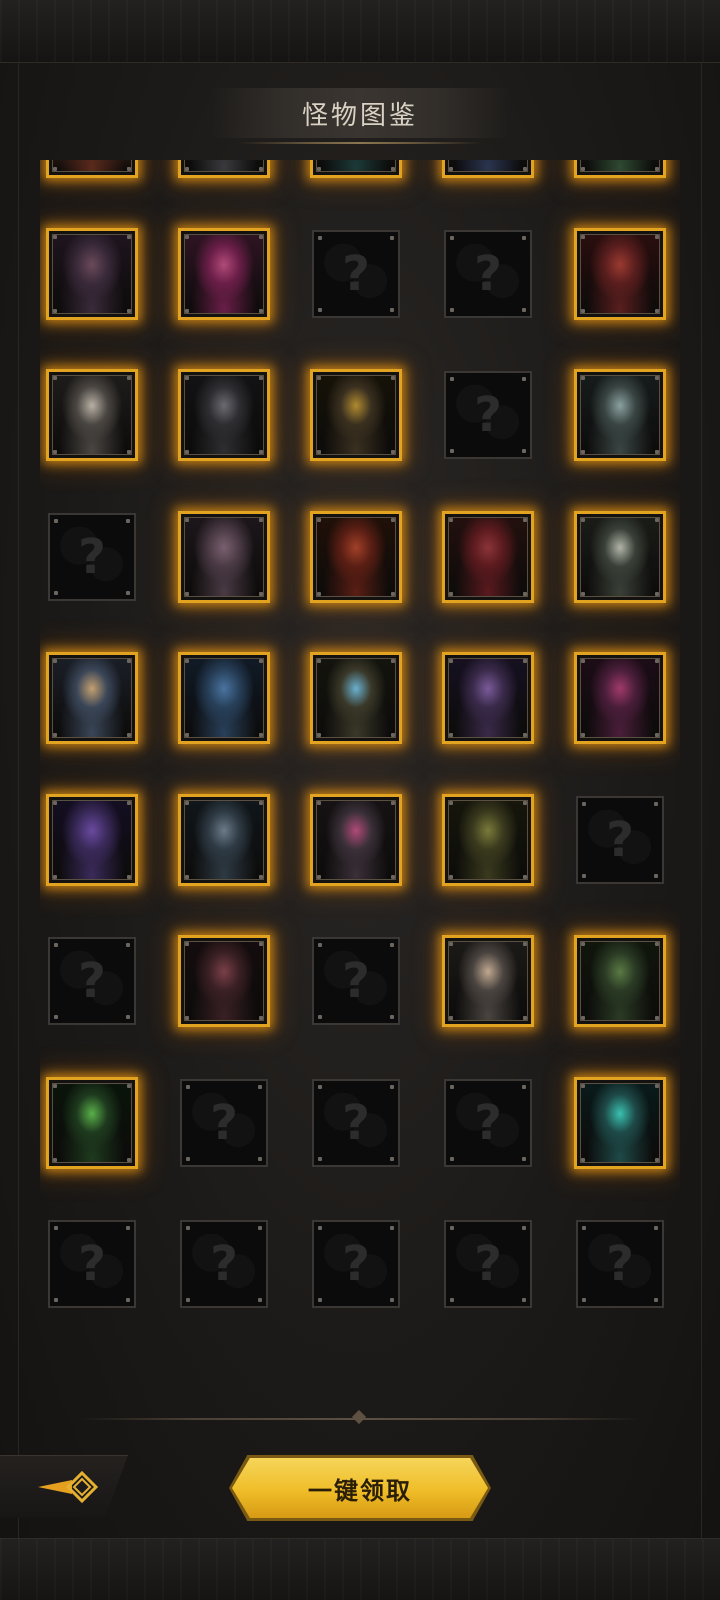 The image size is (720, 1600). I want to click on monster-card-crimson-winged-demon, so click(620, 698).